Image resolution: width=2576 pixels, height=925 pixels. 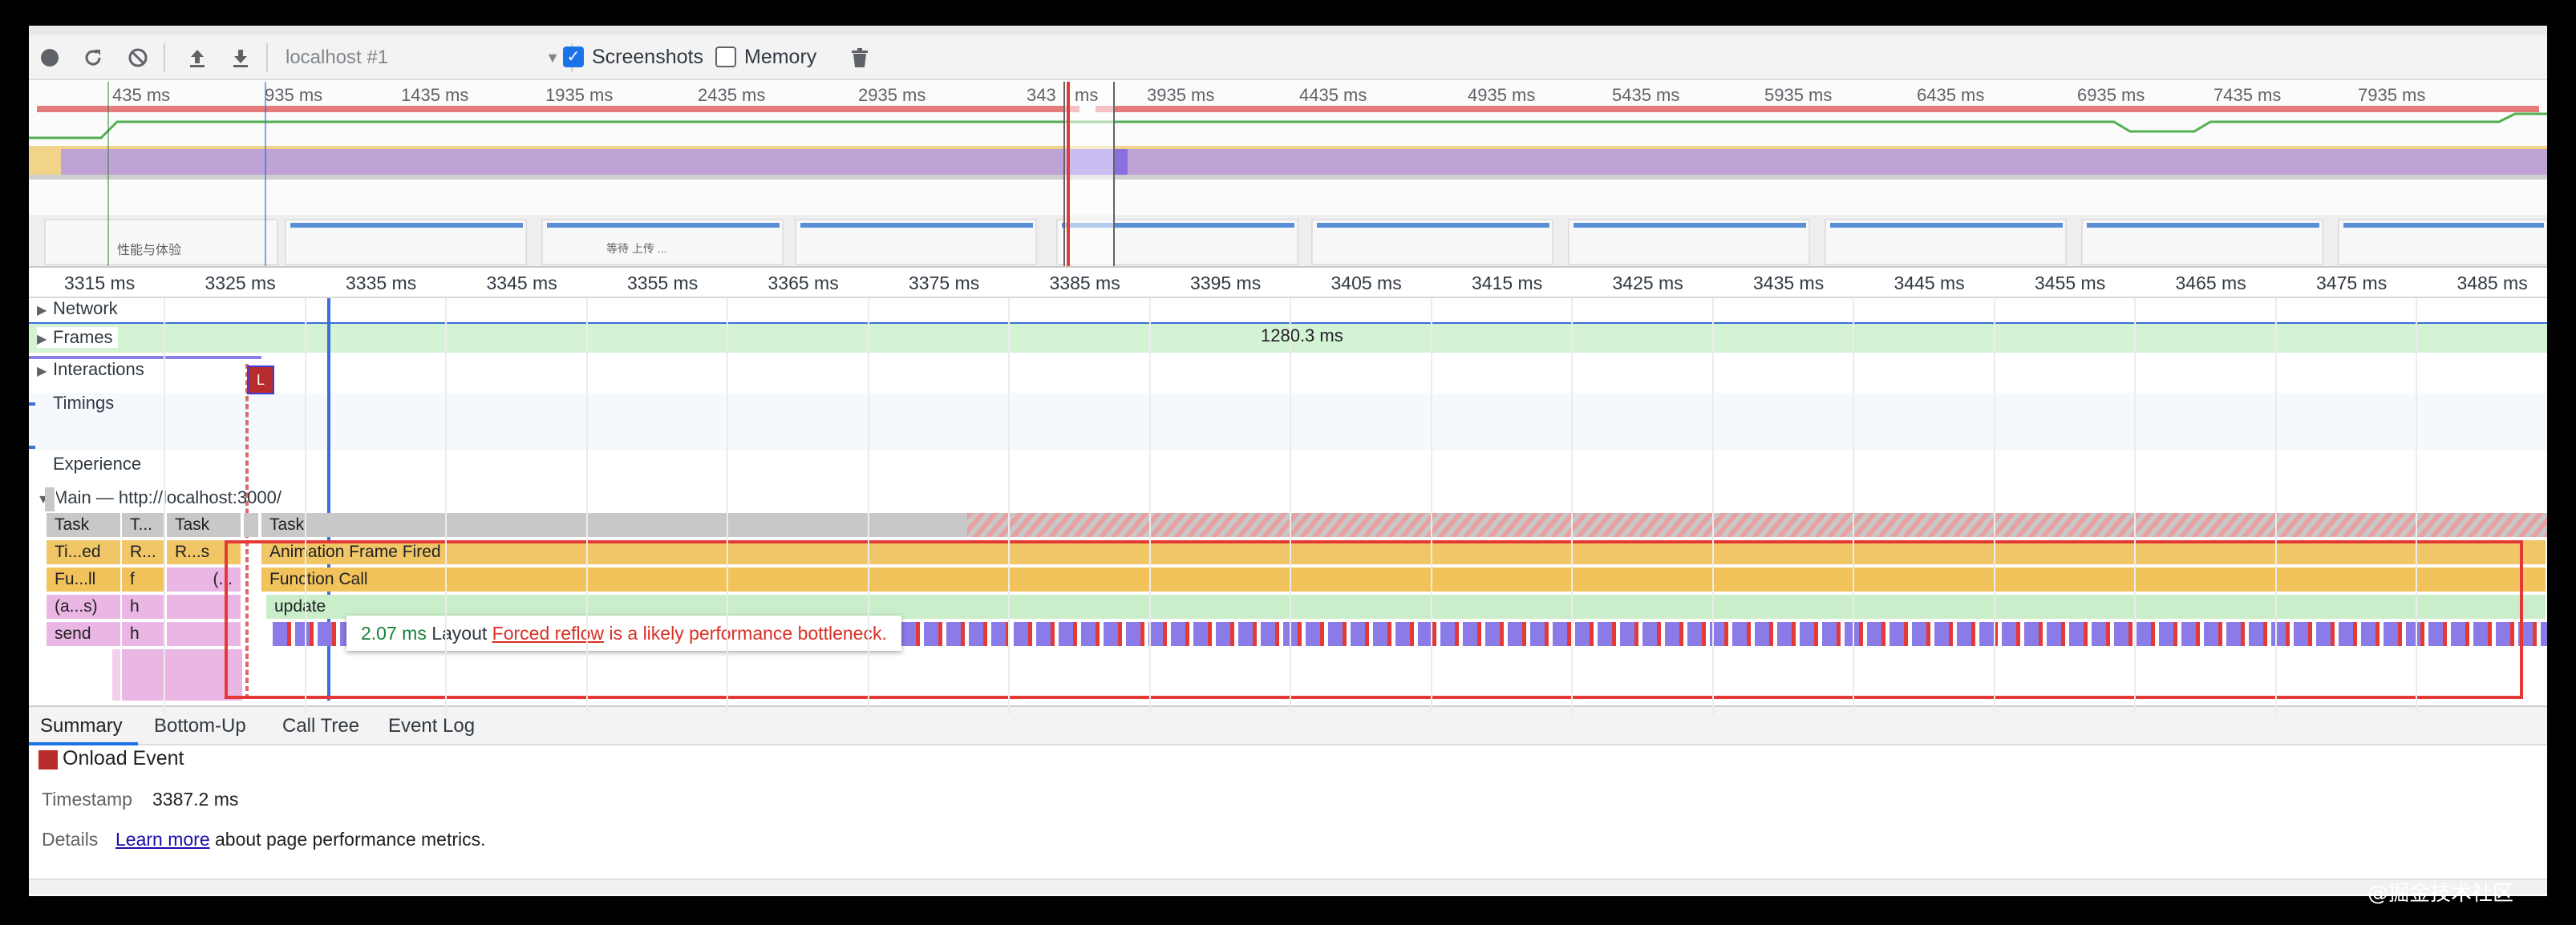 What do you see at coordinates (98, 369) in the screenshot?
I see `interactions-label: Interactions` at bounding box center [98, 369].